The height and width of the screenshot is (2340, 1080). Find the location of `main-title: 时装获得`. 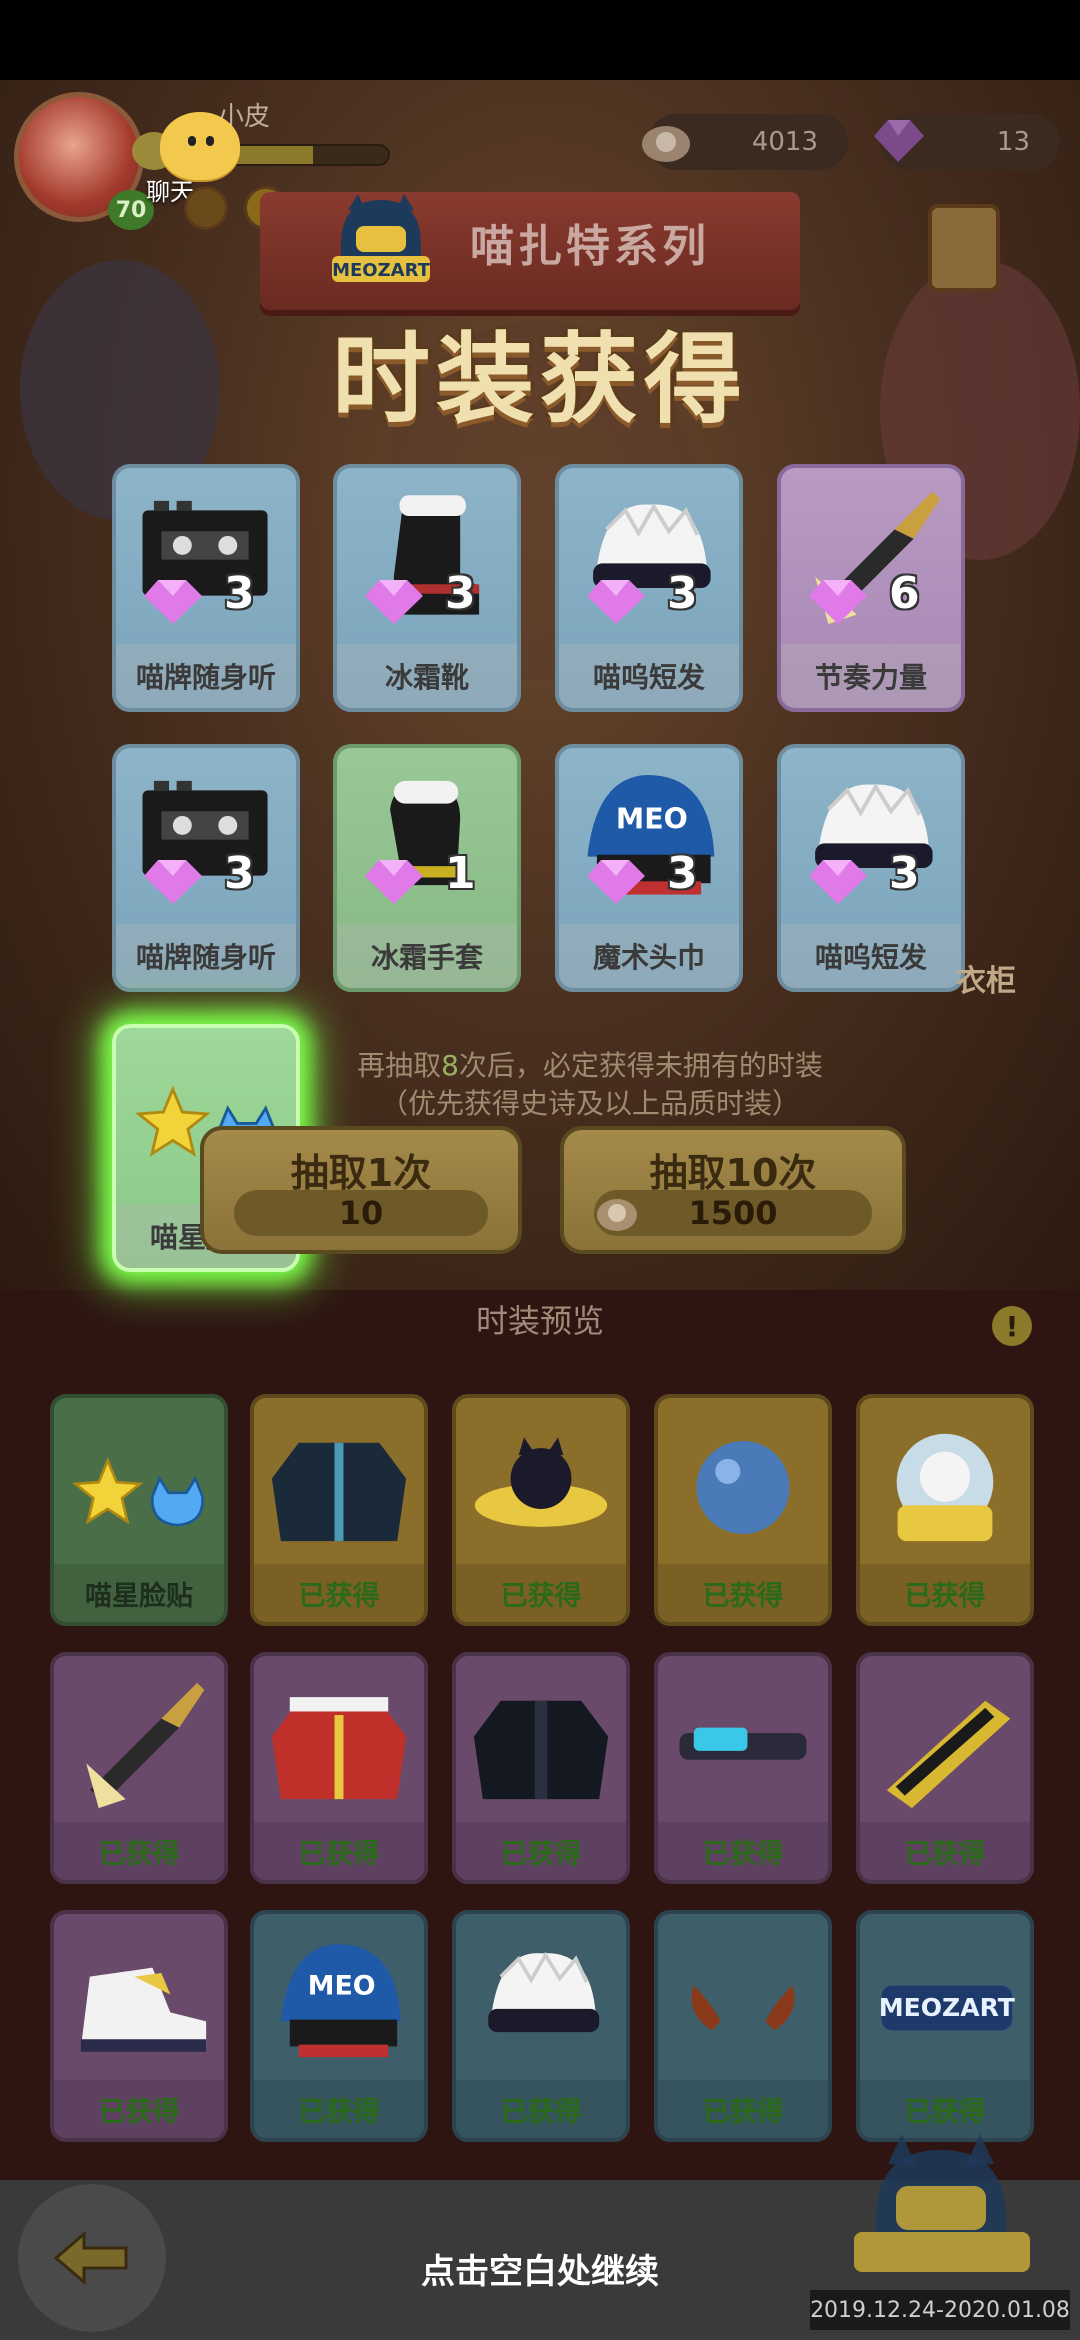

main-title: 时装获得 is located at coordinates (539, 380).